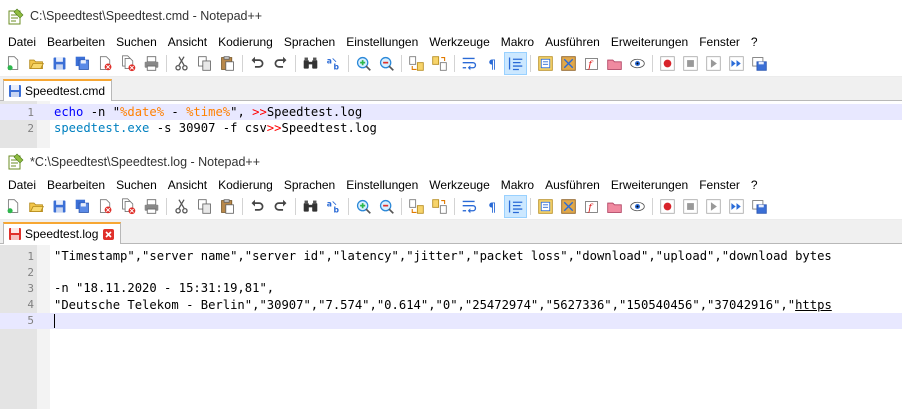  Describe the element at coordinates (105, 63) in the screenshot. I see `close-icon` at that location.